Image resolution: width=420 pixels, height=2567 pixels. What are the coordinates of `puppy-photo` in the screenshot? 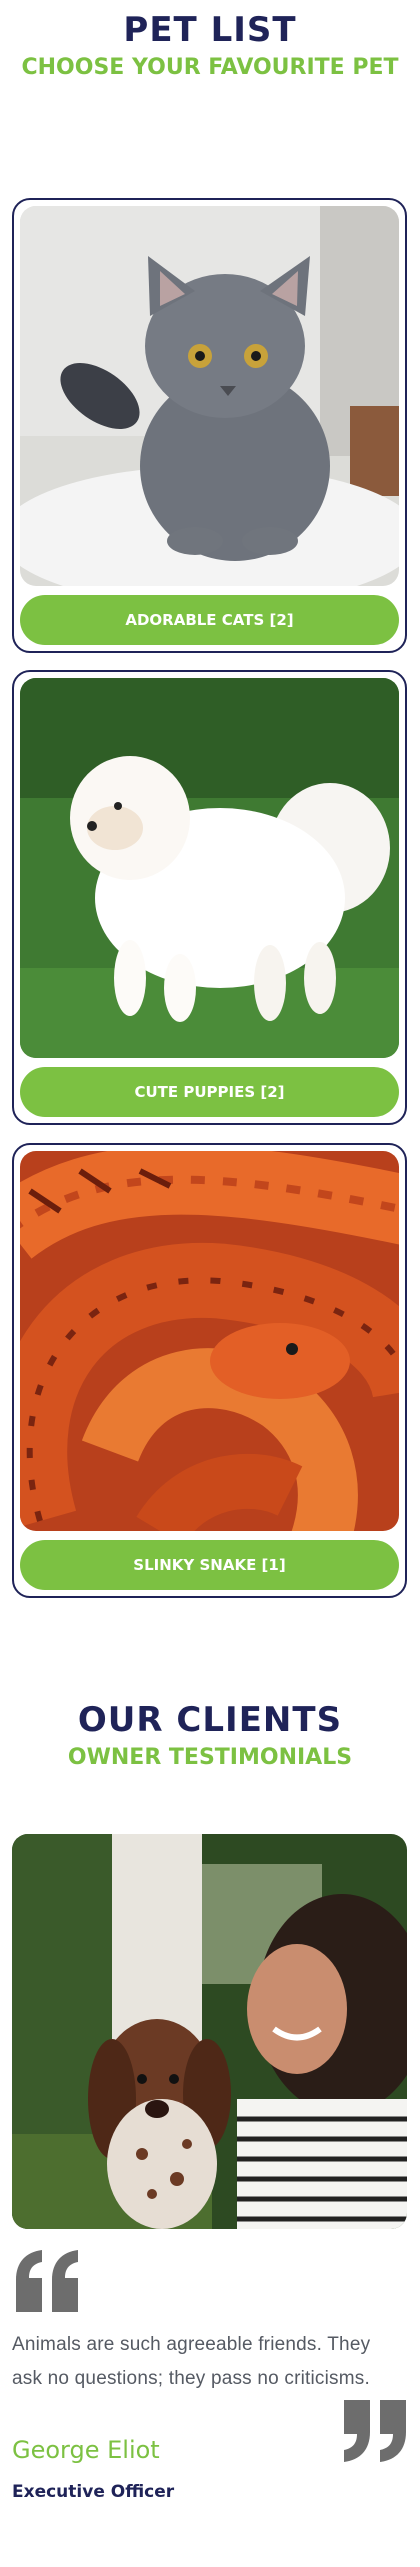 It's located at (209, 868).